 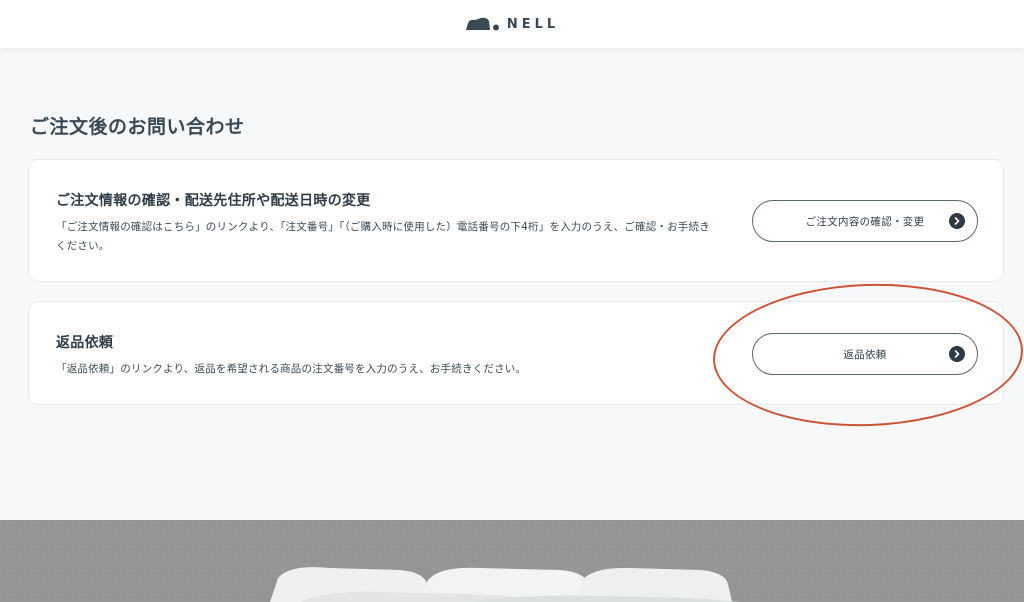 I want to click on logo-text: NELL, so click(x=533, y=24).